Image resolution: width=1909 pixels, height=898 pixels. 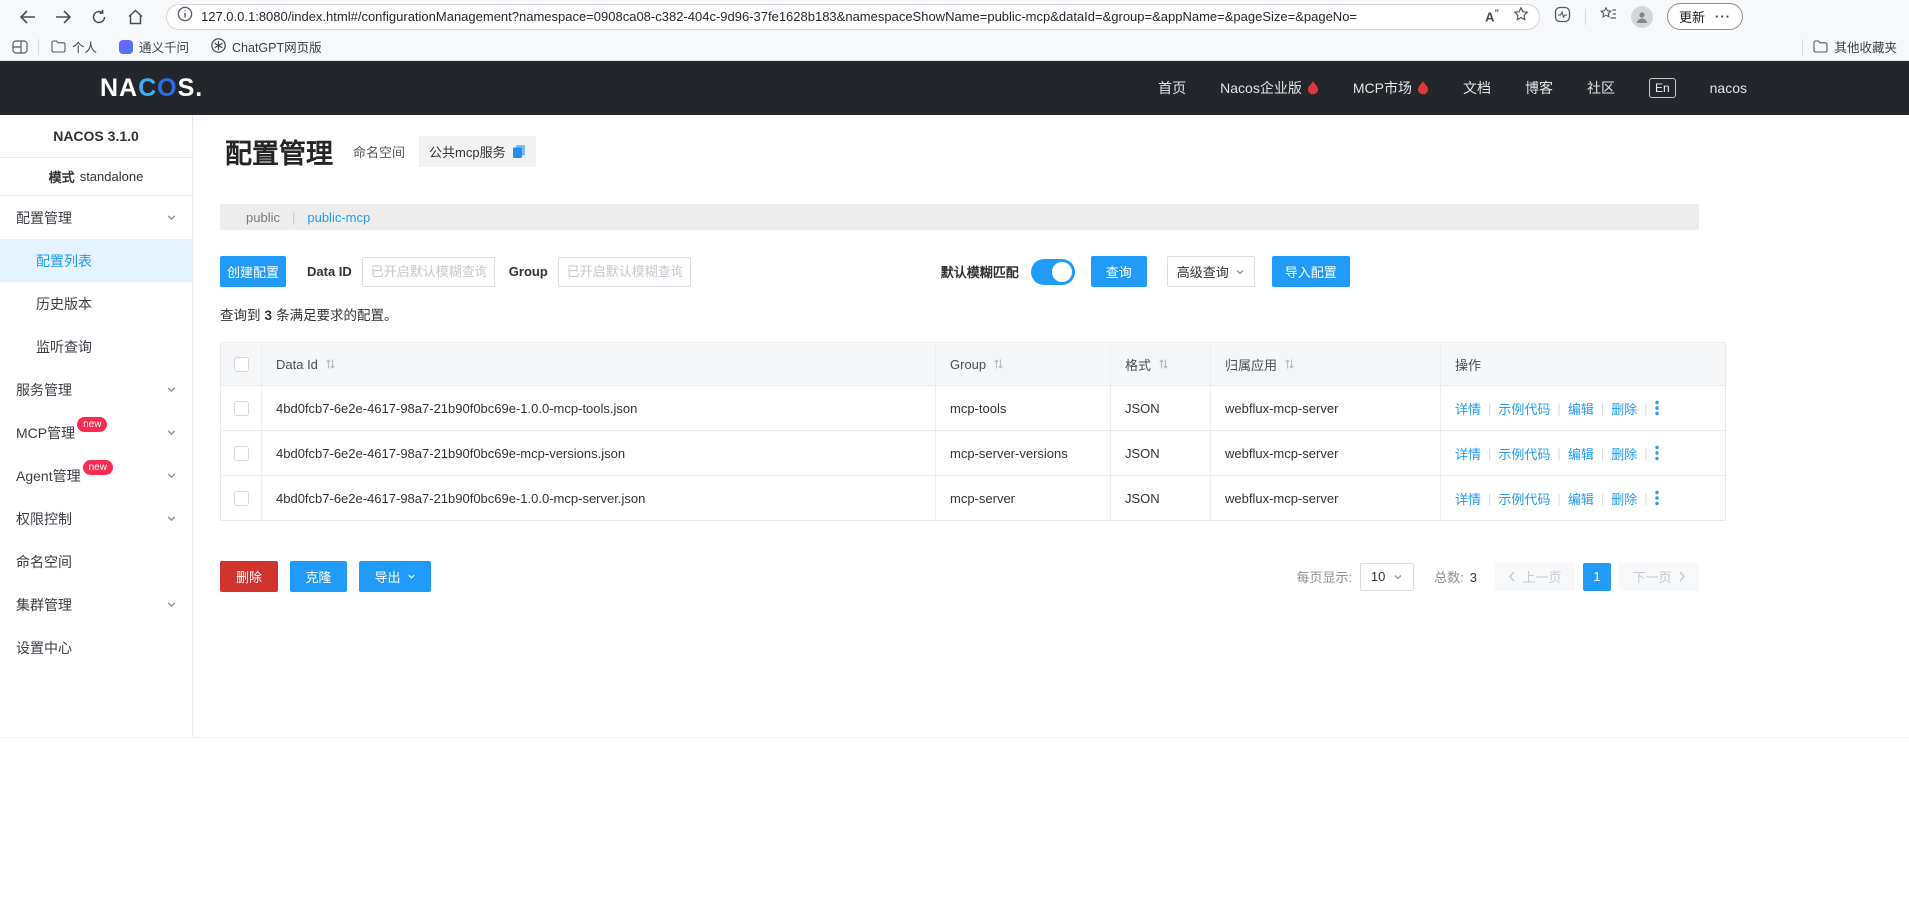 I want to click on pagination: 每页显示: 10 总数: 3 上一页 1 下一页, so click(x=1498, y=576).